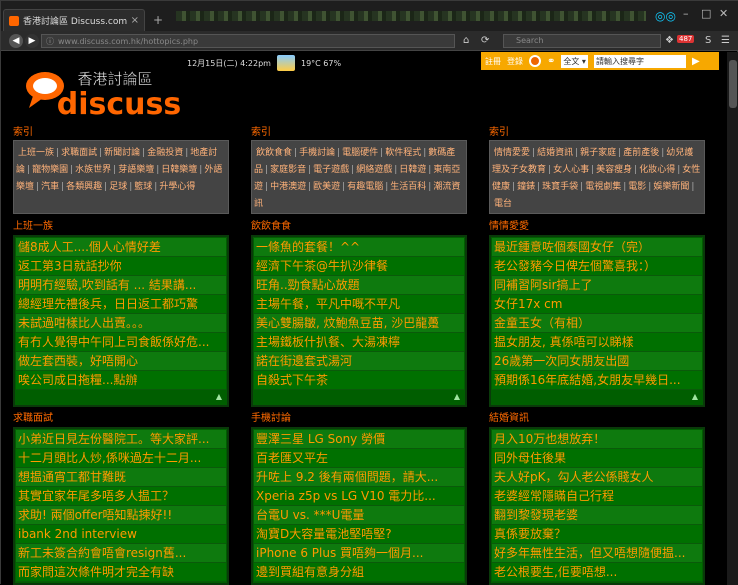 The width and height of the screenshot is (738, 585). I want to click on post-row: ibank 2nd interview, so click(121, 534).